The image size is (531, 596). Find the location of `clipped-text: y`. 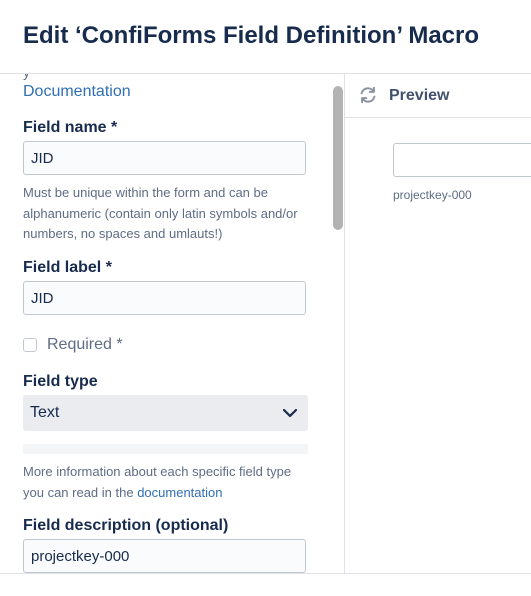

clipped-text: y is located at coordinates (26, 77).